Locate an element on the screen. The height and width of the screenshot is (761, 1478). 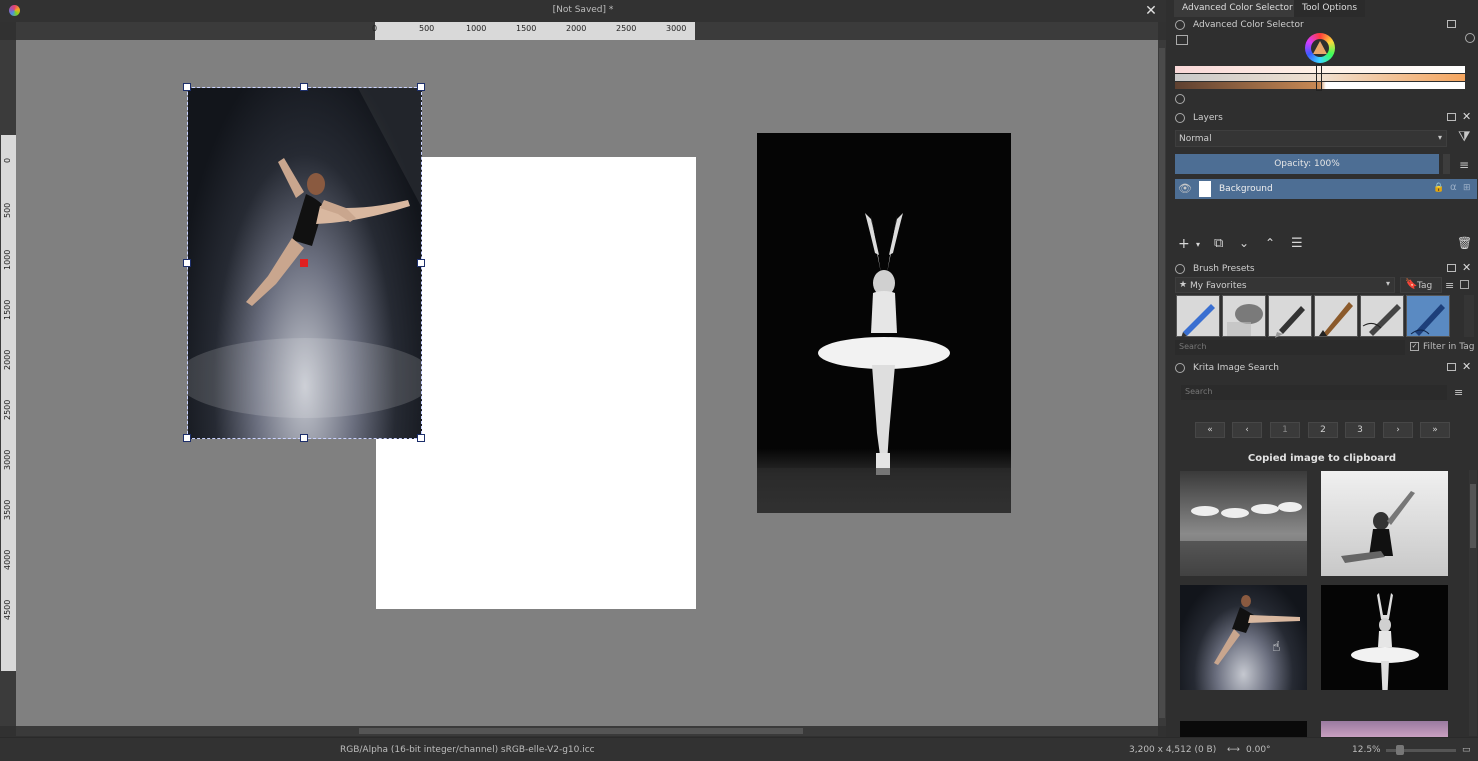
transform-handle-bottom-left is located at coordinates (187, 438).